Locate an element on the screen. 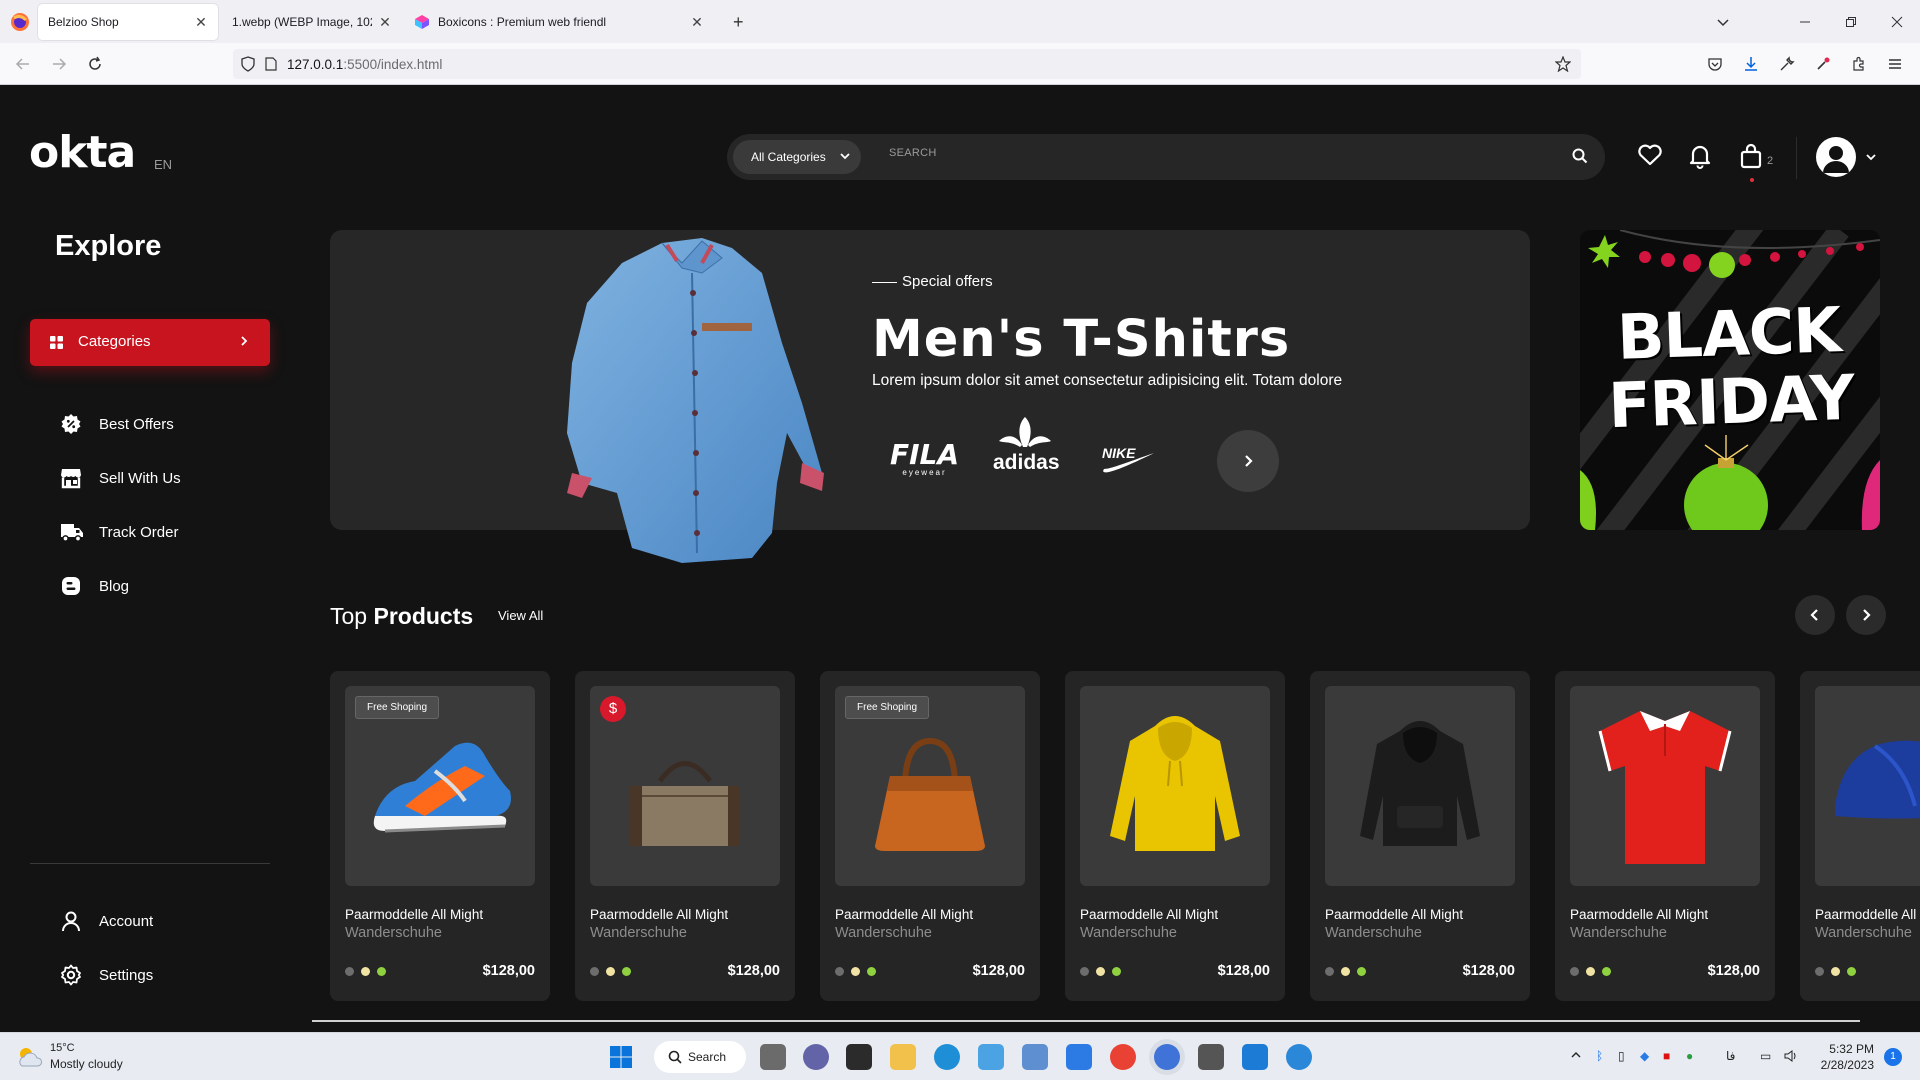 Image resolution: width=1920 pixels, height=1080 pixels. category-select: All Categories is located at coordinates (797, 157).